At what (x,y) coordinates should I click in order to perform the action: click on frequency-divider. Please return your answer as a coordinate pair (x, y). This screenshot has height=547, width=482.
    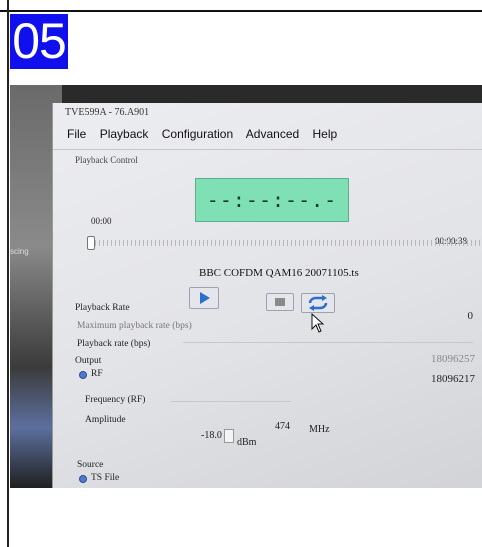
    Looking at the image, I should click on (231, 401).